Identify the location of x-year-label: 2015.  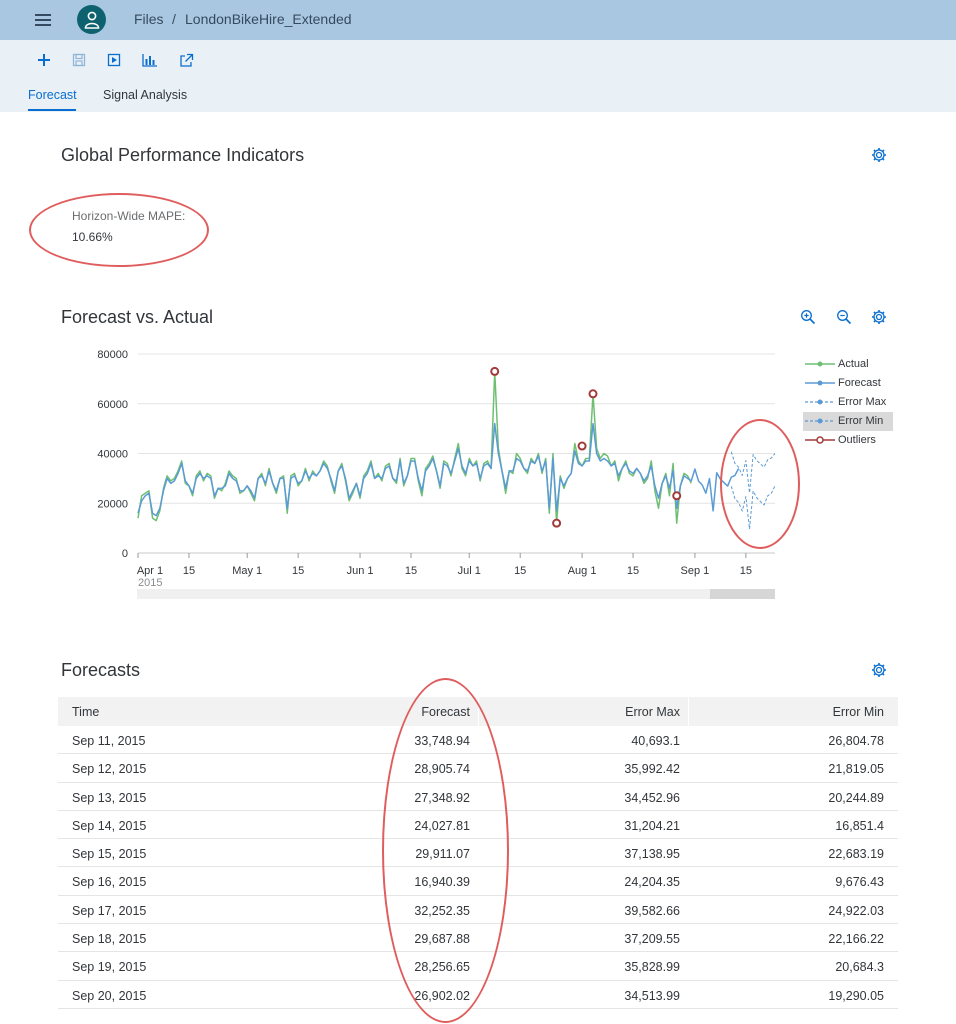
(150, 583).